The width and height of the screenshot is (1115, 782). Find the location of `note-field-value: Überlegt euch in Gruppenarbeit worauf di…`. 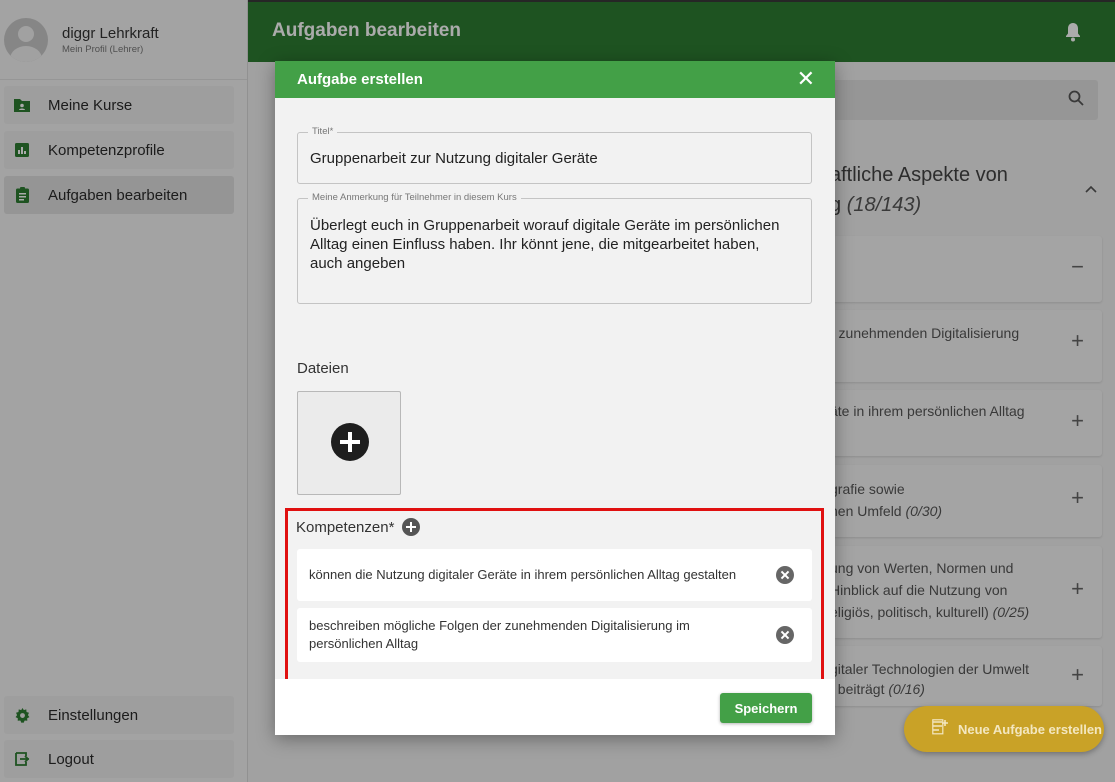

note-field-value: Überlegt euch in Gruppenarbeit worauf di… is located at coordinates (550, 244).